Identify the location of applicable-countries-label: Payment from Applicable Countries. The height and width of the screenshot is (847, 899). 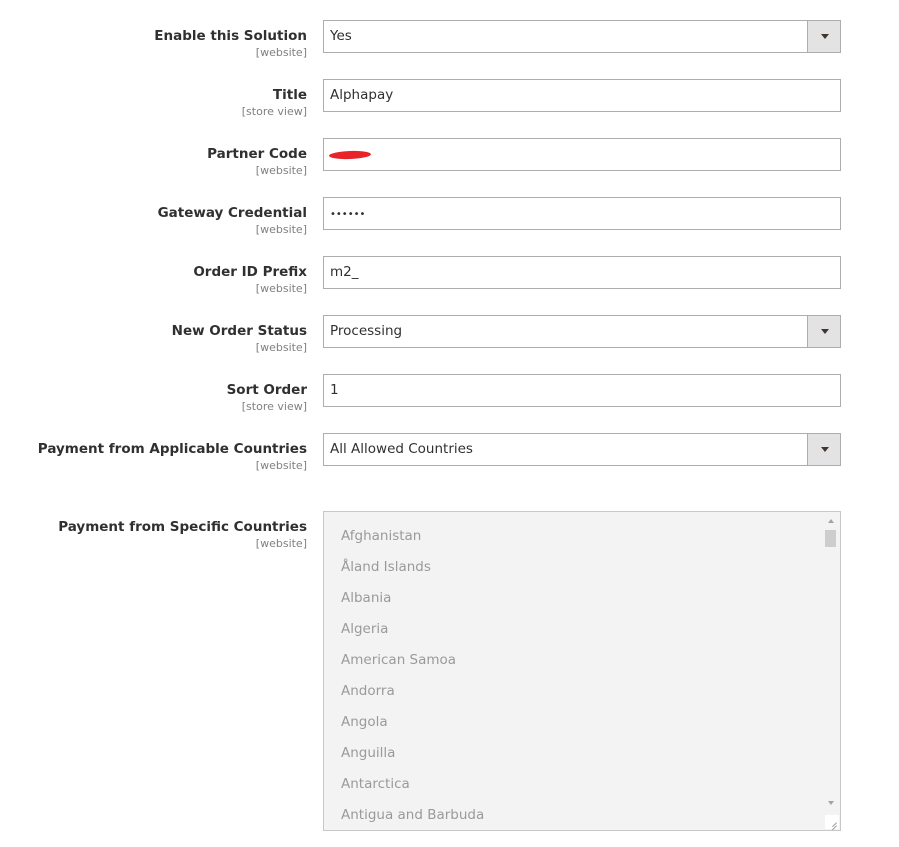
(172, 449).